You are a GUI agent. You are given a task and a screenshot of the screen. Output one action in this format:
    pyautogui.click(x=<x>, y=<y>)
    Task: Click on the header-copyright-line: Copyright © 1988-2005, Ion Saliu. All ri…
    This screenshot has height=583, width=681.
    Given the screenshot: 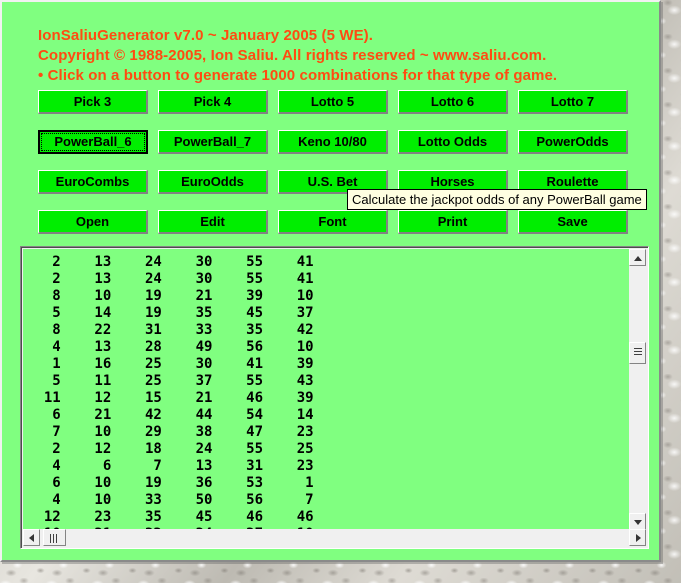 What is the action you would take?
    pyautogui.click(x=292, y=55)
    